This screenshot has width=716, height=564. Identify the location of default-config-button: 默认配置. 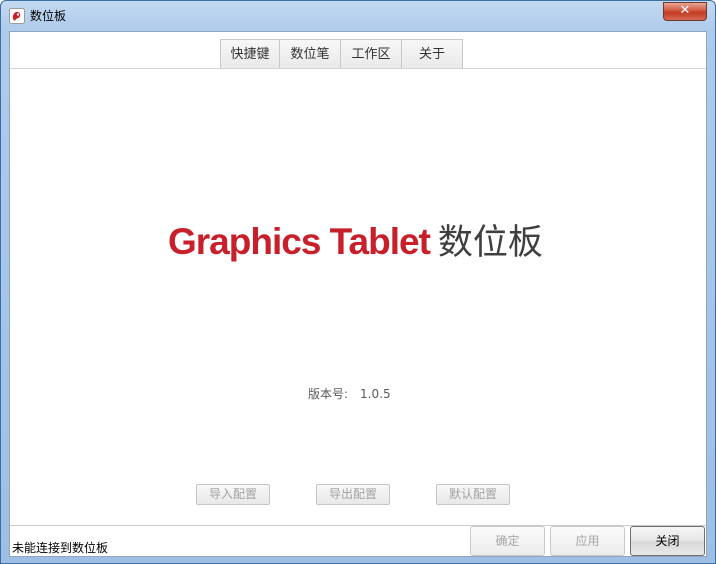
(473, 494).